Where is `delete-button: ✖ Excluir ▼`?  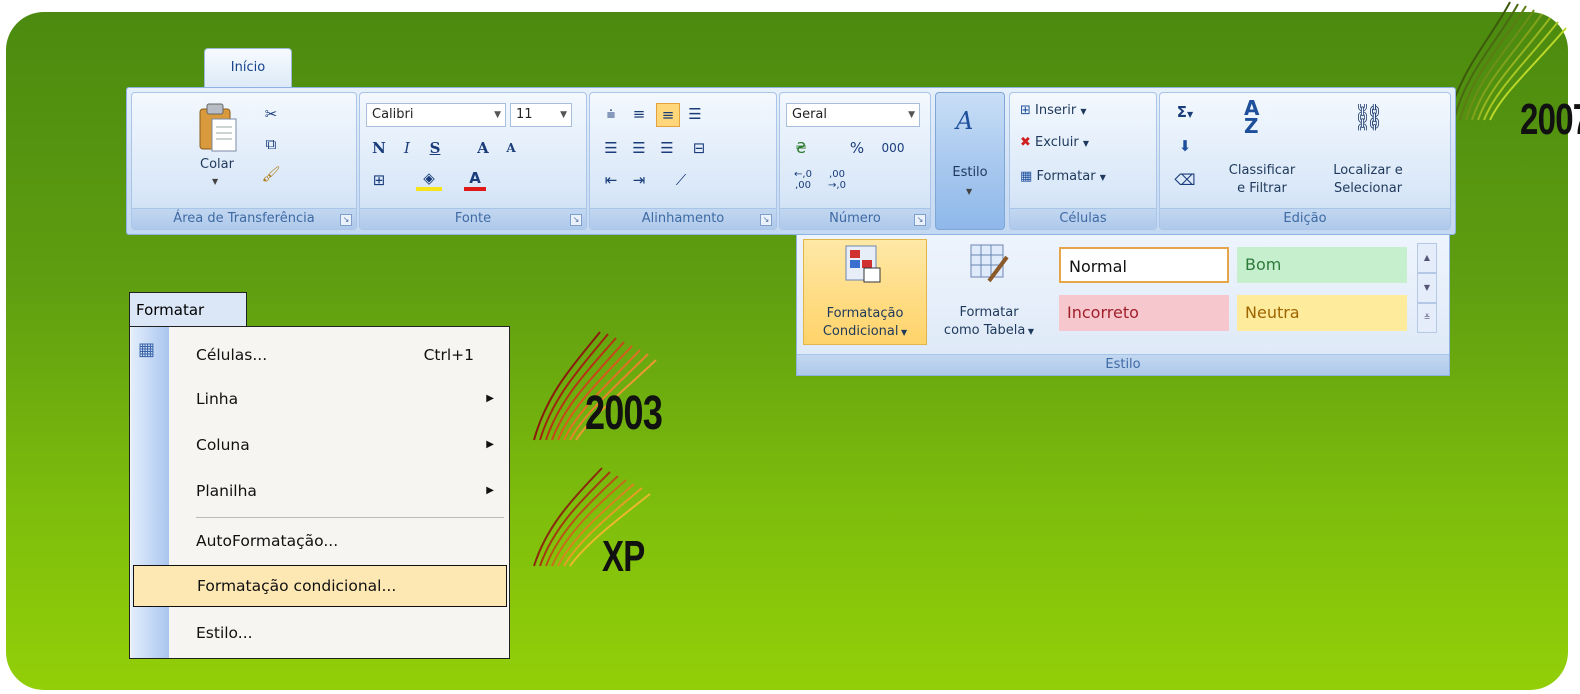
delete-button: ✖ Excluir ▼ is located at coordinates (1054, 142).